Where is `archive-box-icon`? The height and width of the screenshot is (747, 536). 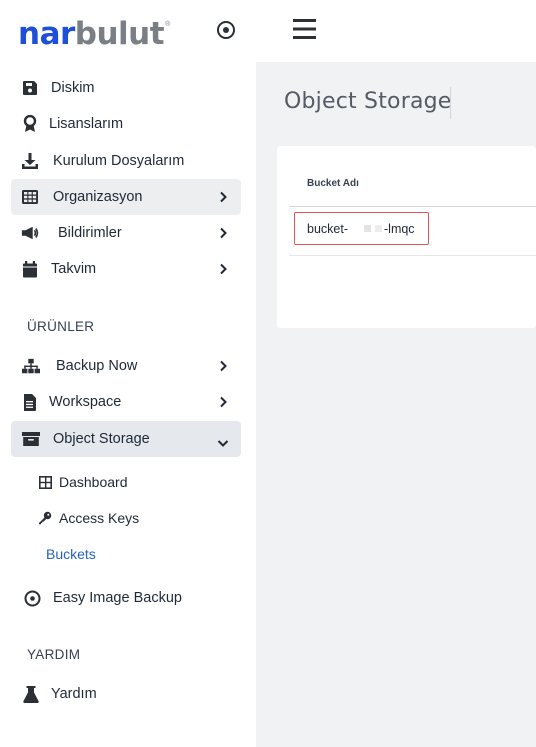 archive-box-icon is located at coordinates (31, 439).